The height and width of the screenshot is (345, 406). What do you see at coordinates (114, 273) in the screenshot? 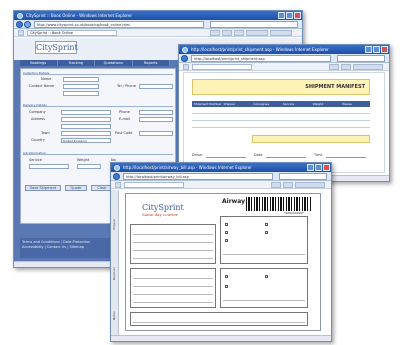
I see `side-tab-receiver: Receiver` at bounding box center [114, 273].